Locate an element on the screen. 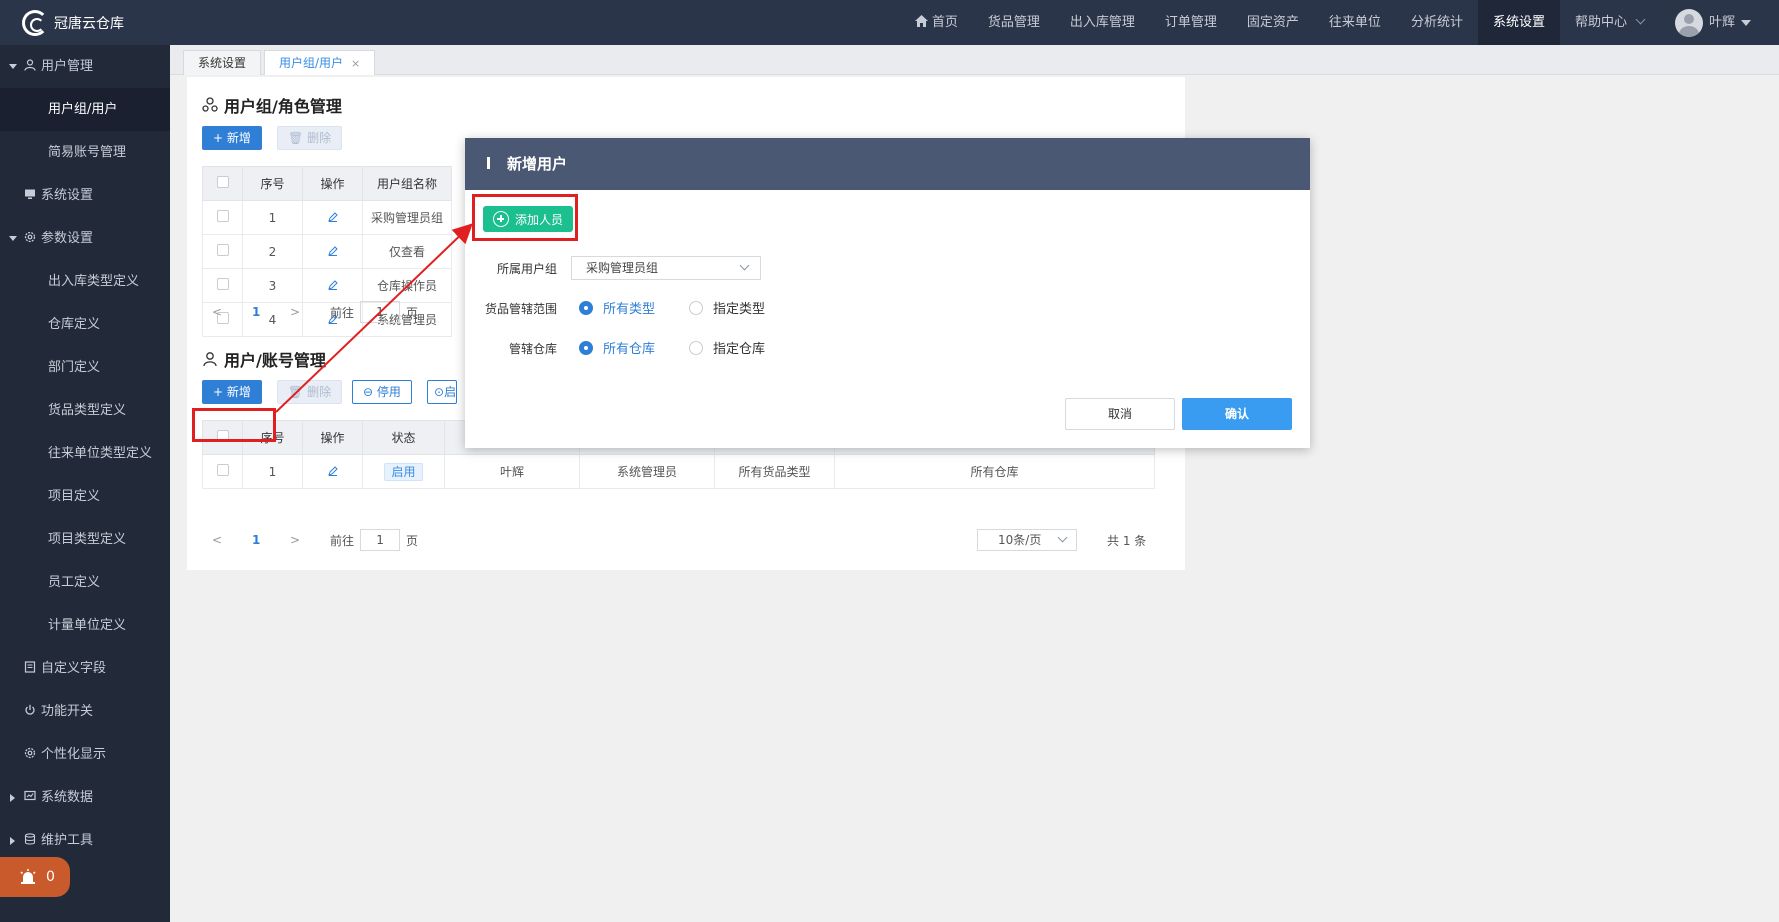 This screenshot has height=922, width=1779. sidebar-item-system-data: 系统数据 is located at coordinates (85, 797).